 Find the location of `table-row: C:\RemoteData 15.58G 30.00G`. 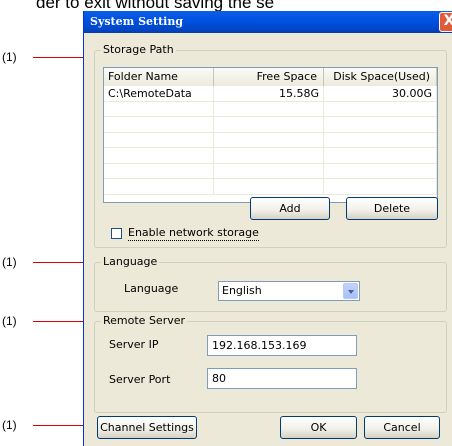

table-row: C:\RemoteData 15.58G 30.00G is located at coordinates (270, 94).